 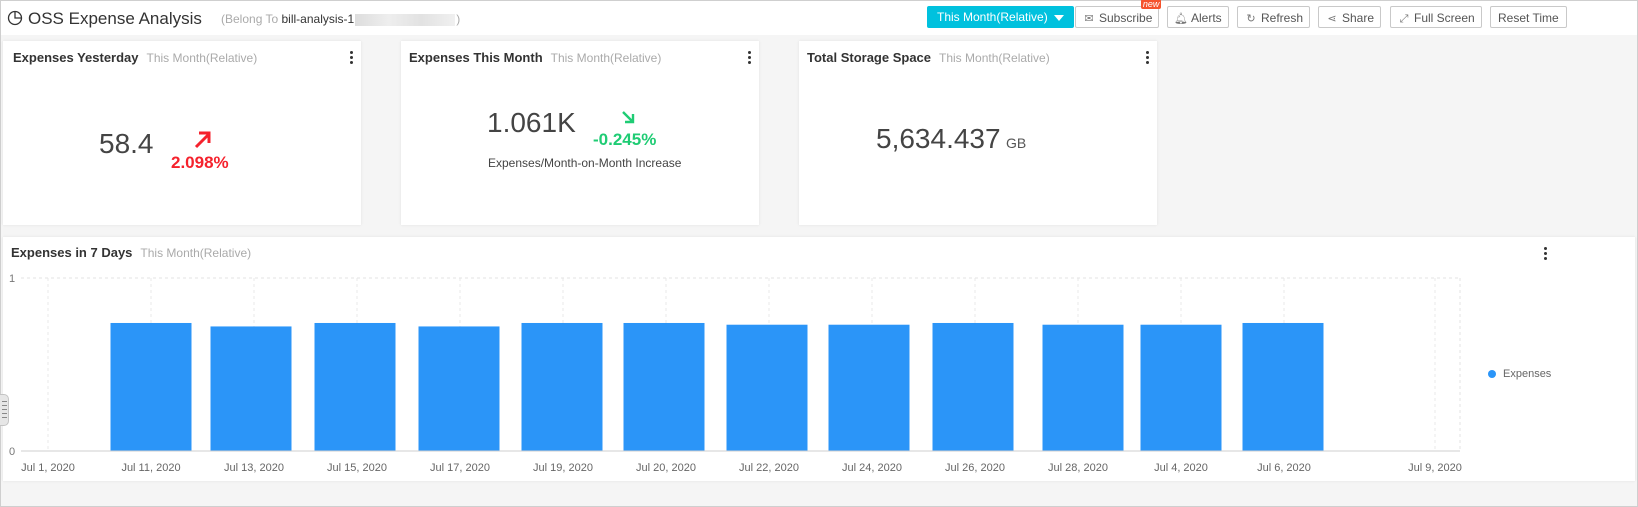 I want to click on alerts-button: 🔔︎ Alerts, so click(x=1198, y=17).